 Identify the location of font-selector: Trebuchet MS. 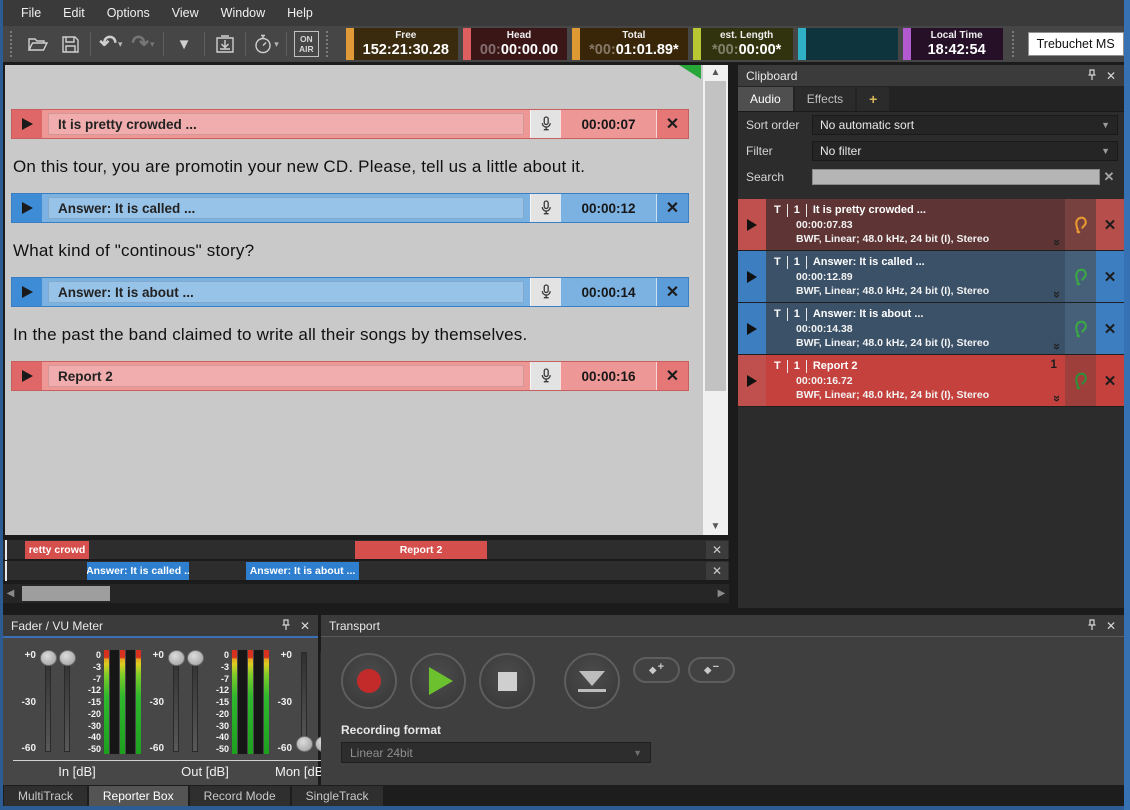
(1075, 44).